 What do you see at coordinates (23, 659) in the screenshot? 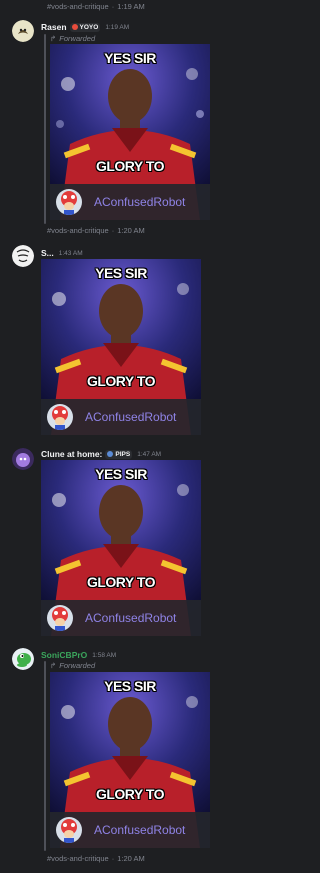
I see `yoshi-avatar-icon` at bounding box center [23, 659].